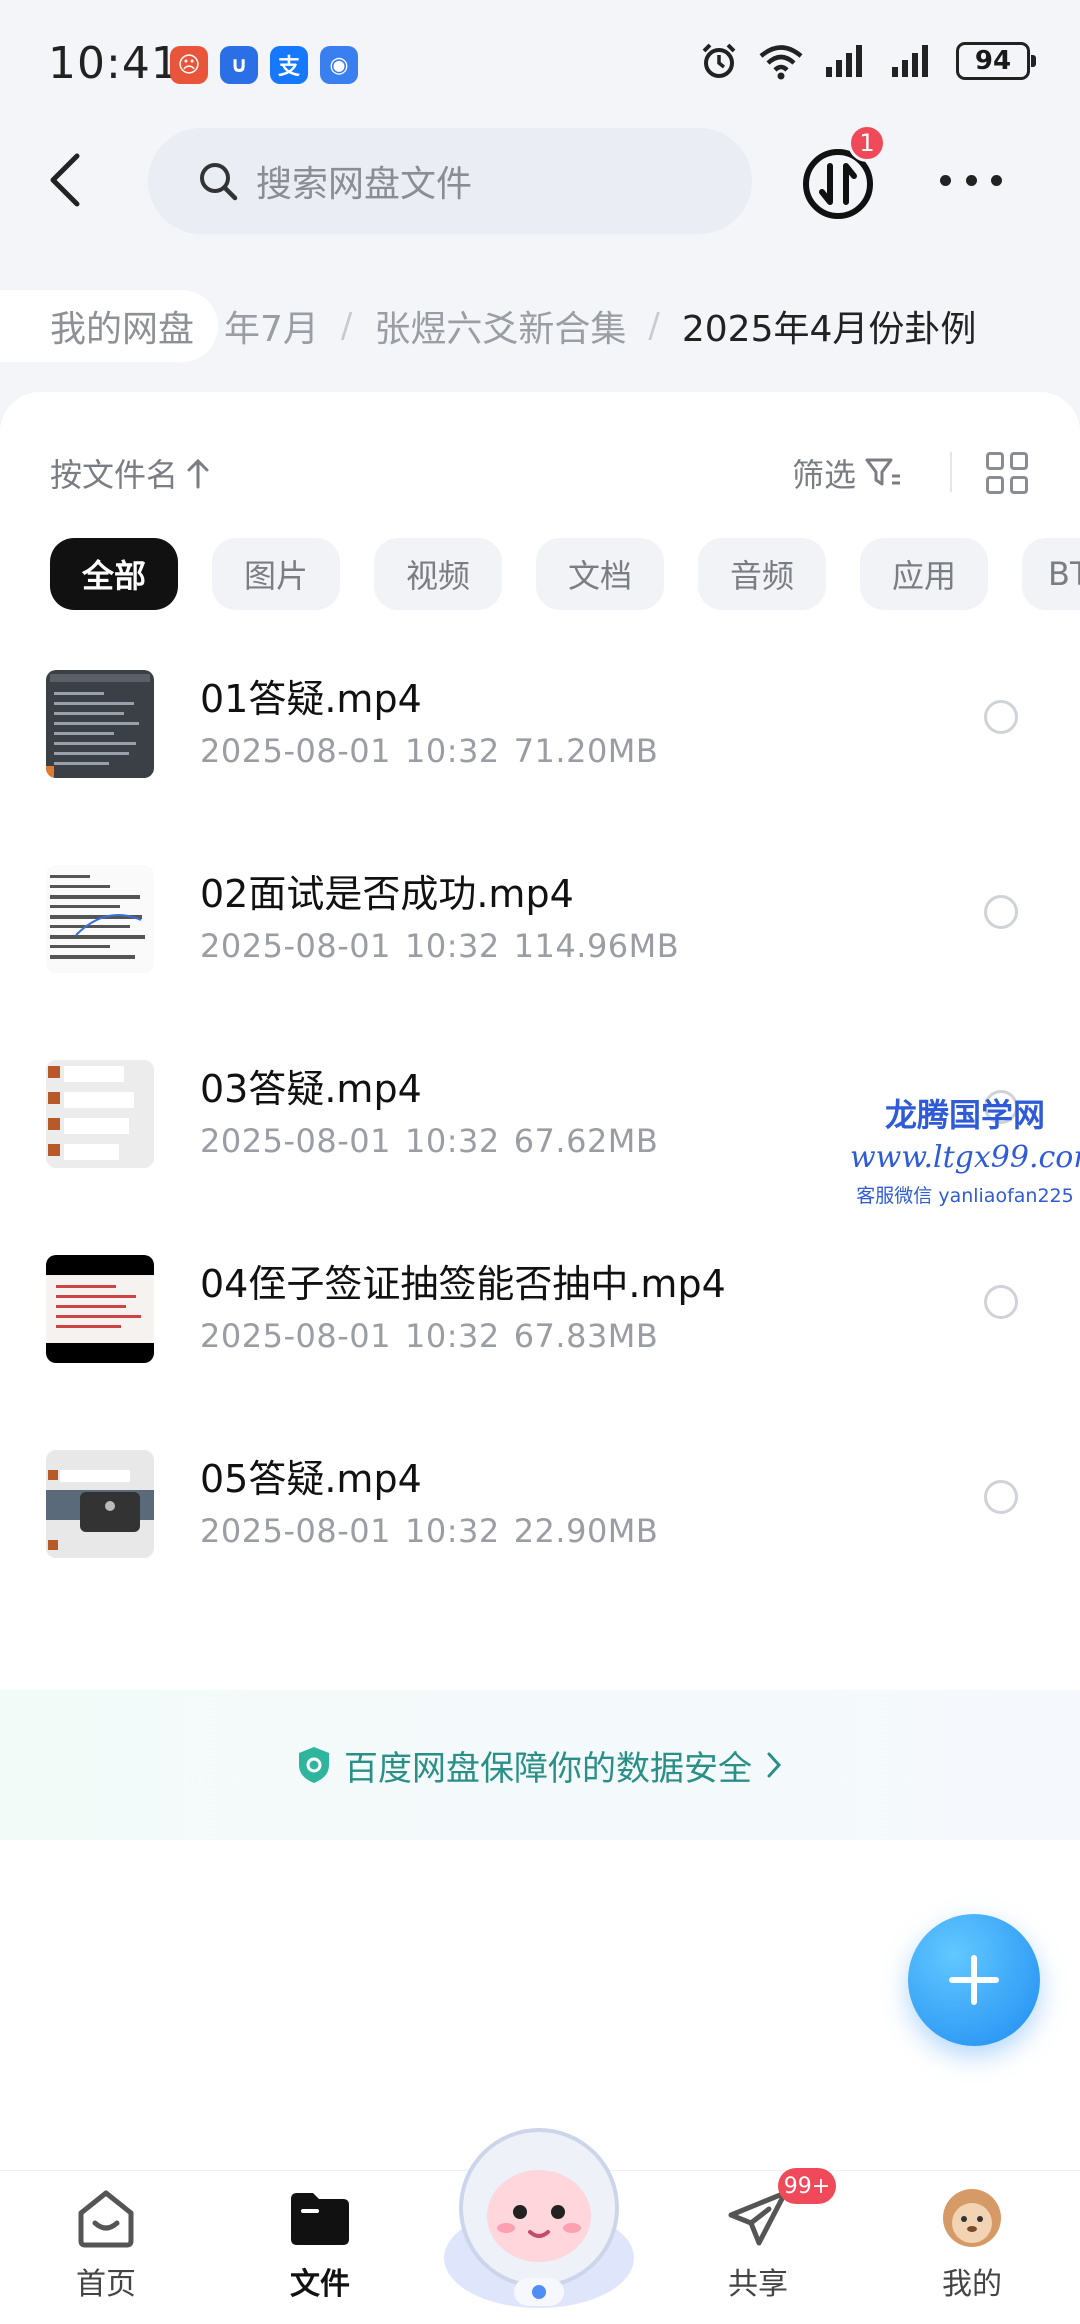 This screenshot has height=2324, width=1080. Describe the element at coordinates (311, 699) in the screenshot. I see `file-name: 01答疑.mp4` at that location.